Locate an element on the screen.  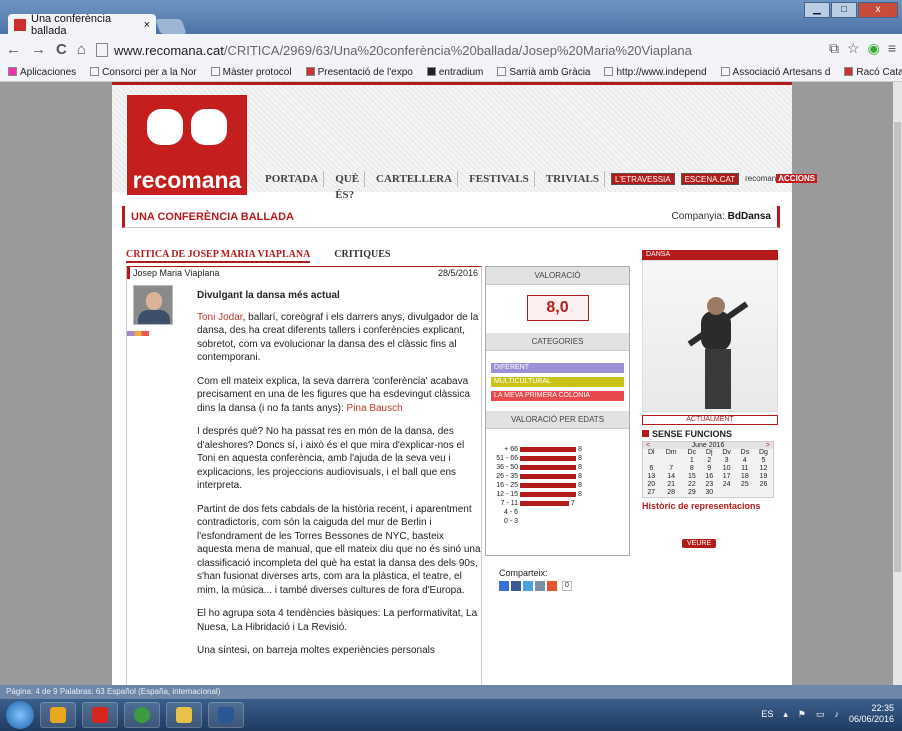
flag-icon: ⚑ is located at coordinates (802, 714).